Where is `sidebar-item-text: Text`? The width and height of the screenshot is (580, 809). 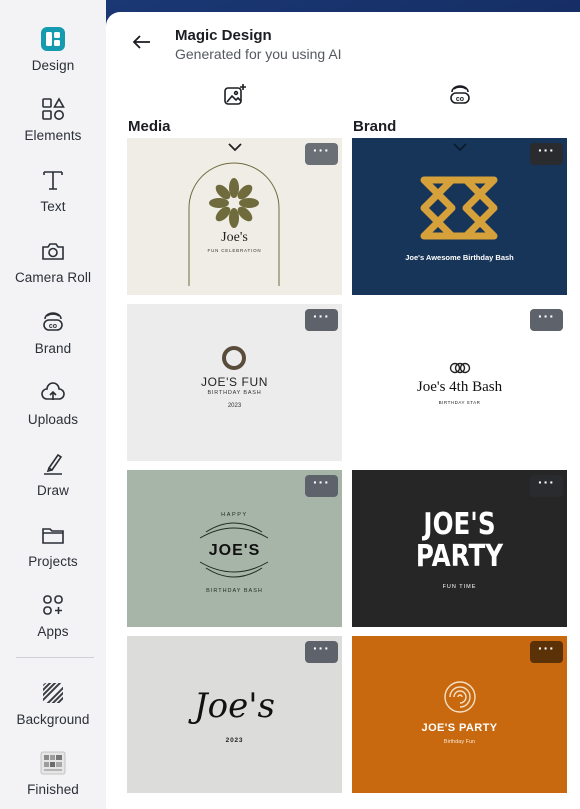 sidebar-item-text: Text is located at coordinates (53, 190).